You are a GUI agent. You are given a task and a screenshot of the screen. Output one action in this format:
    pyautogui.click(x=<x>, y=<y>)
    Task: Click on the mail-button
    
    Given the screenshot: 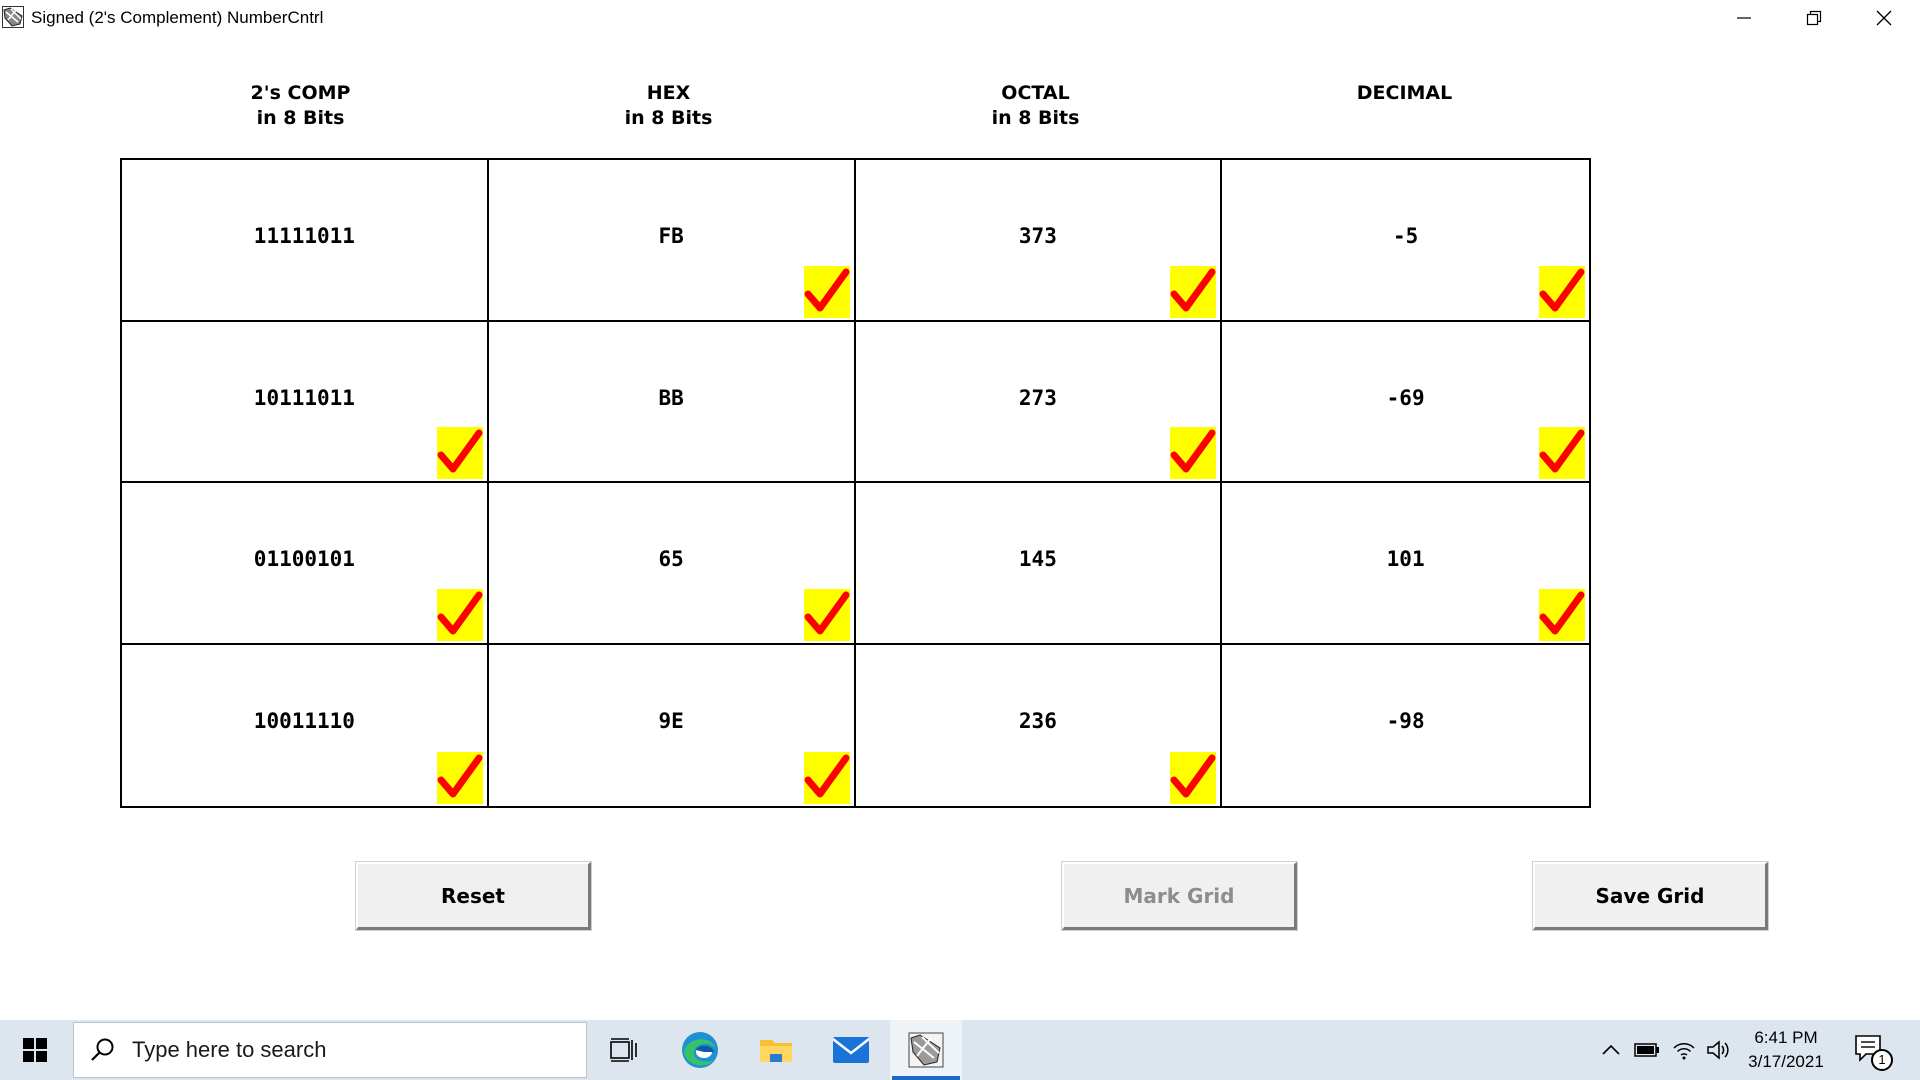 What is the action you would take?
    pyautogui.click(x=851, y=1050)
    